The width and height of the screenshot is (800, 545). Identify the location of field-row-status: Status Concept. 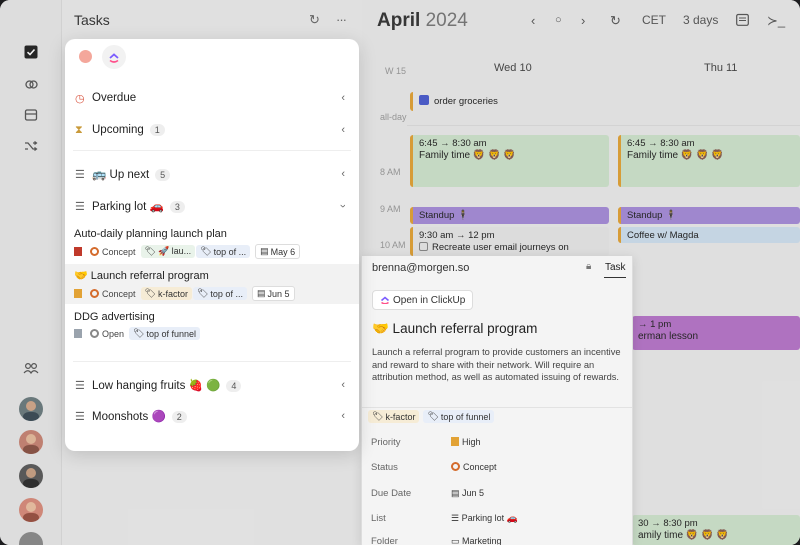
(502, 467).